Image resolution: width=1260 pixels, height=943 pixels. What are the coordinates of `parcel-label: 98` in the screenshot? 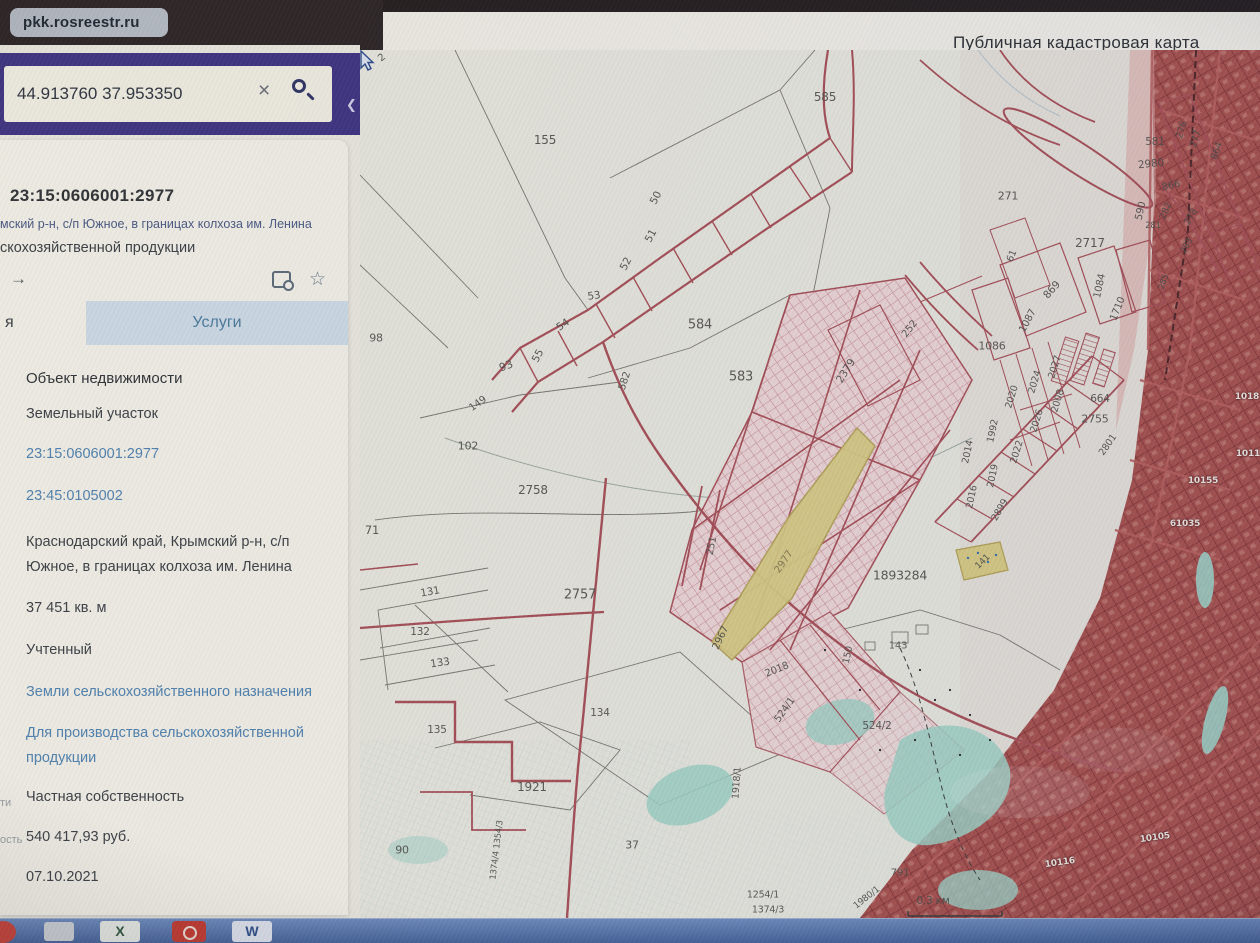 It's located at (376, 338).